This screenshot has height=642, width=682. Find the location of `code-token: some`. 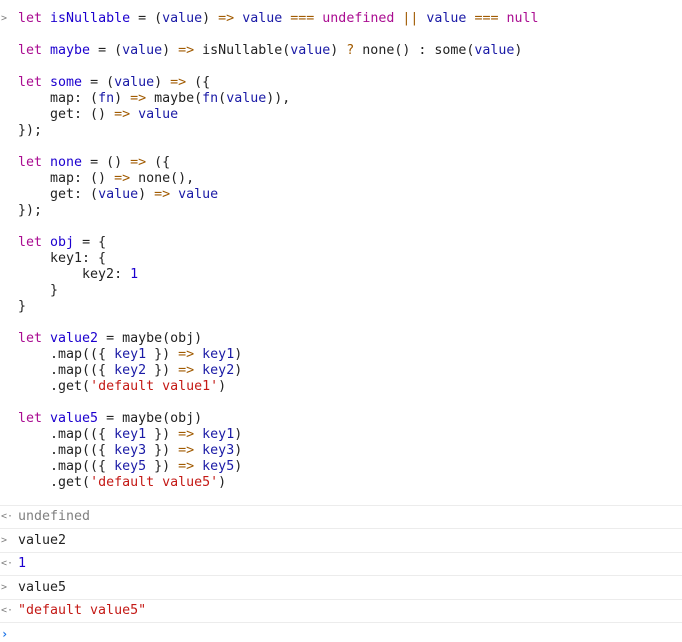

code-token: some is located at coordinates (66, 82).